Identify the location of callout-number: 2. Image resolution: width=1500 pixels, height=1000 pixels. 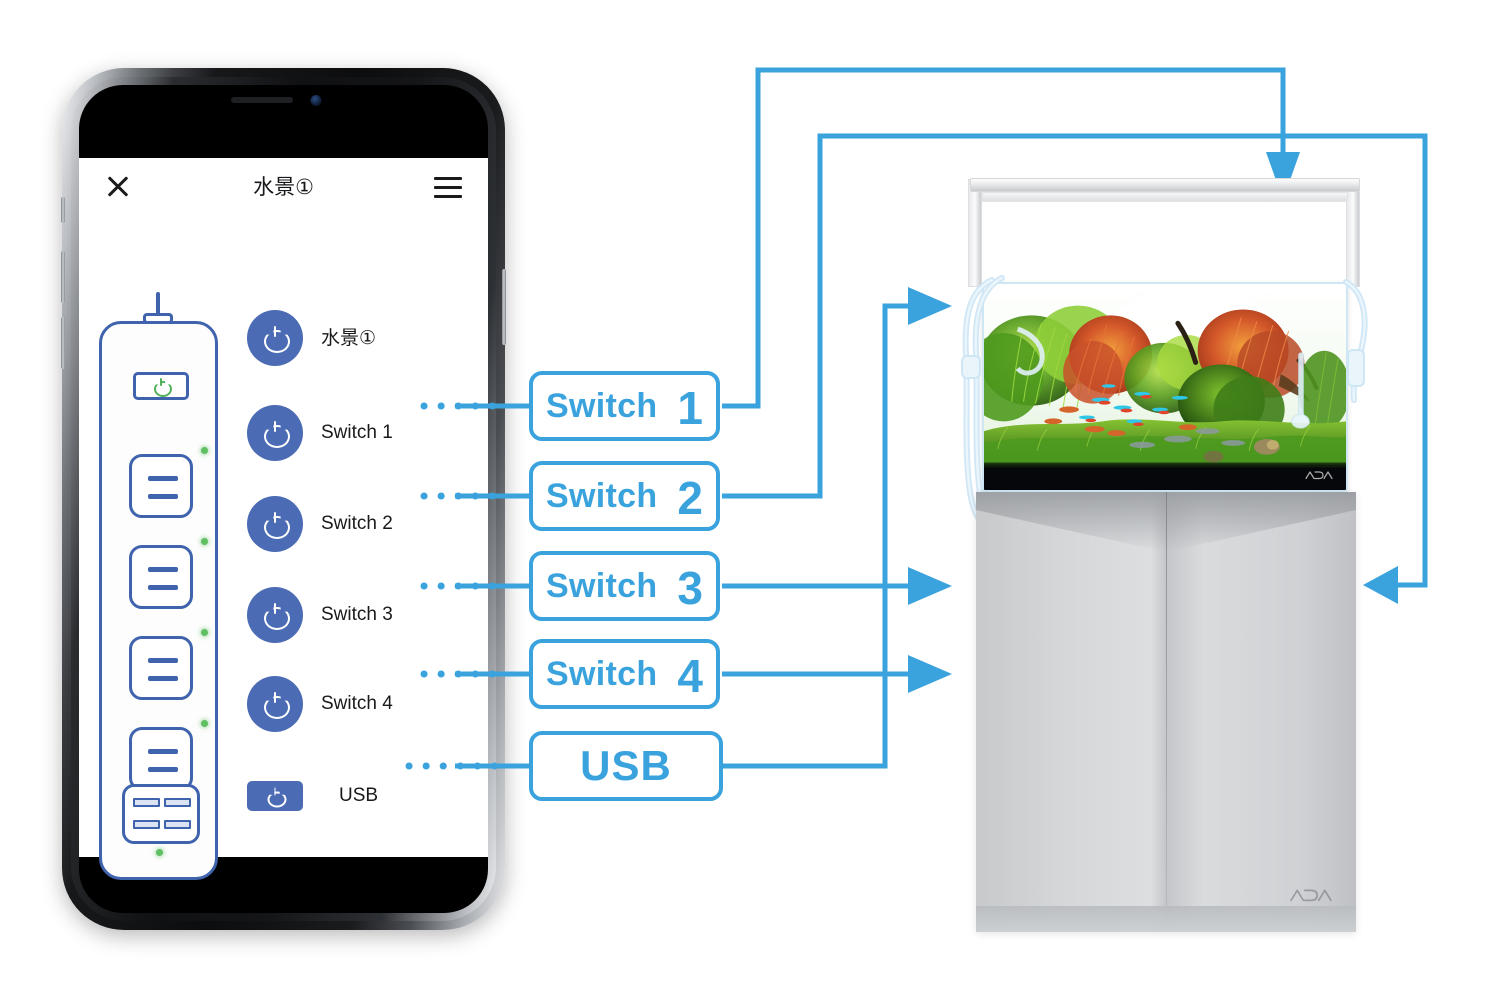
(690, 498).